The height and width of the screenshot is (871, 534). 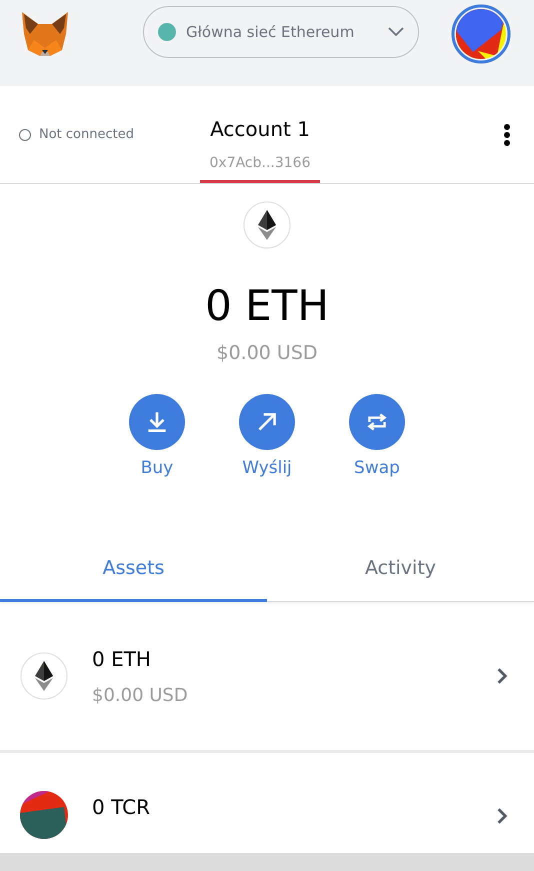 What do you see at coordinates (267, 803) in the screenshot?
I see `asset-row: 0 TCR` at bounding box center [267, 803].